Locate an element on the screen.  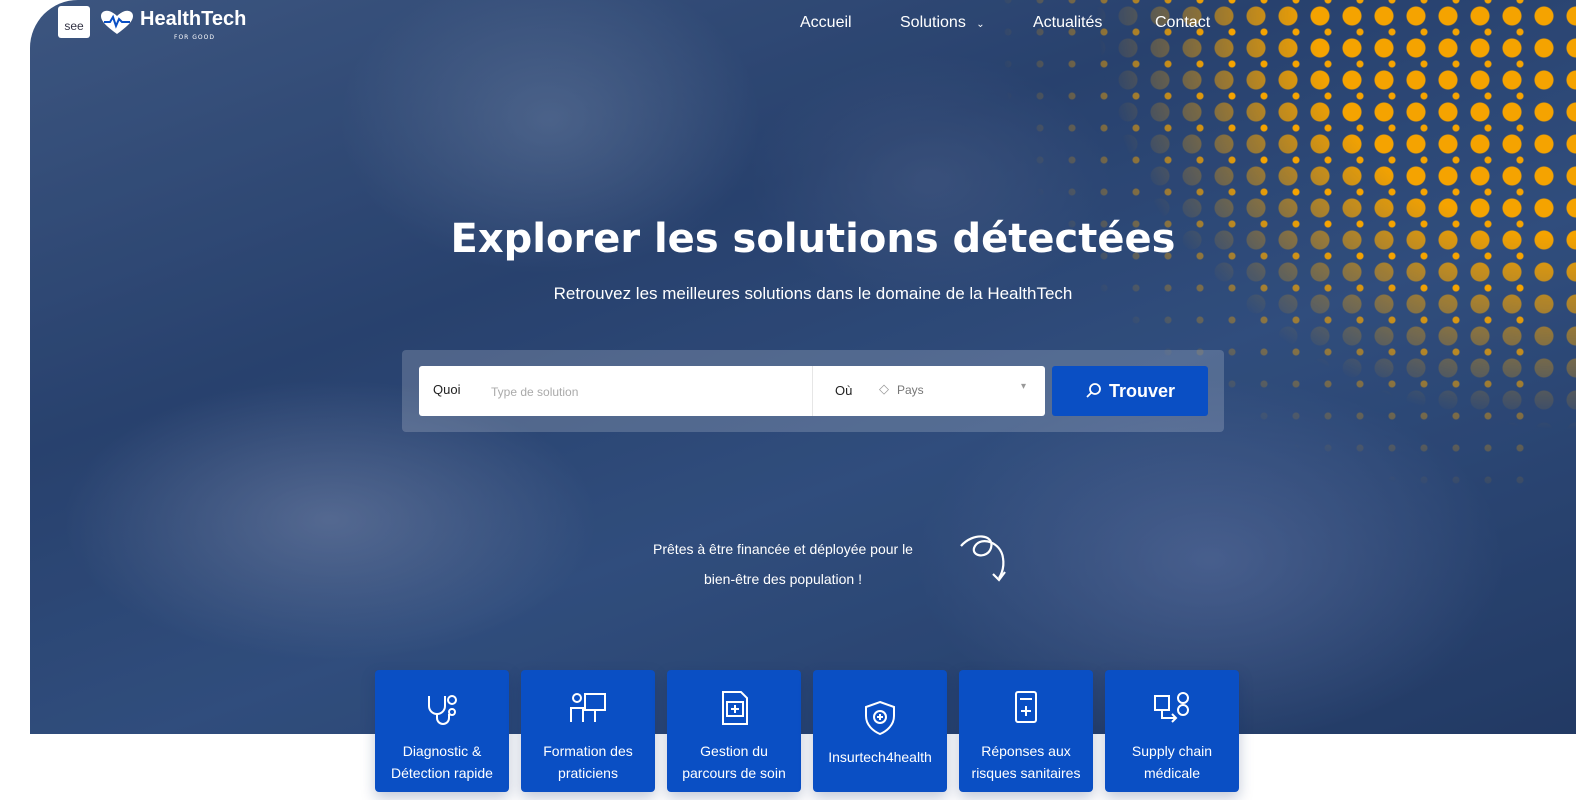
heart-logo-icon is located at coordinates (117, 23).